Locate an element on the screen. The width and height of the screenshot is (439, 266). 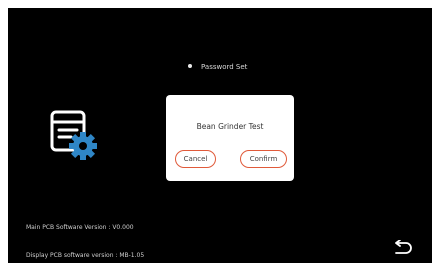
confirm-dialog: Bean Grinder Test Cancel Confirm is located at coordinates (230, 138).